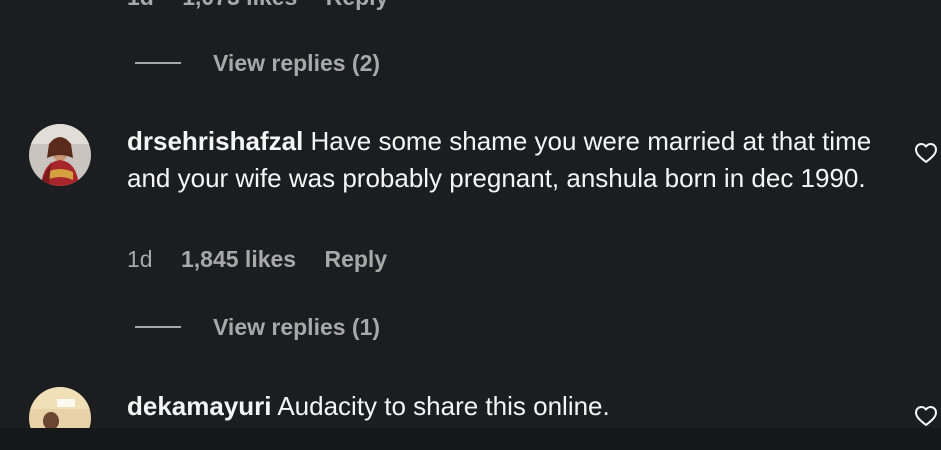 This screenshot has height=450, width=941. I want to click on avatar-image, so click(60, 155).